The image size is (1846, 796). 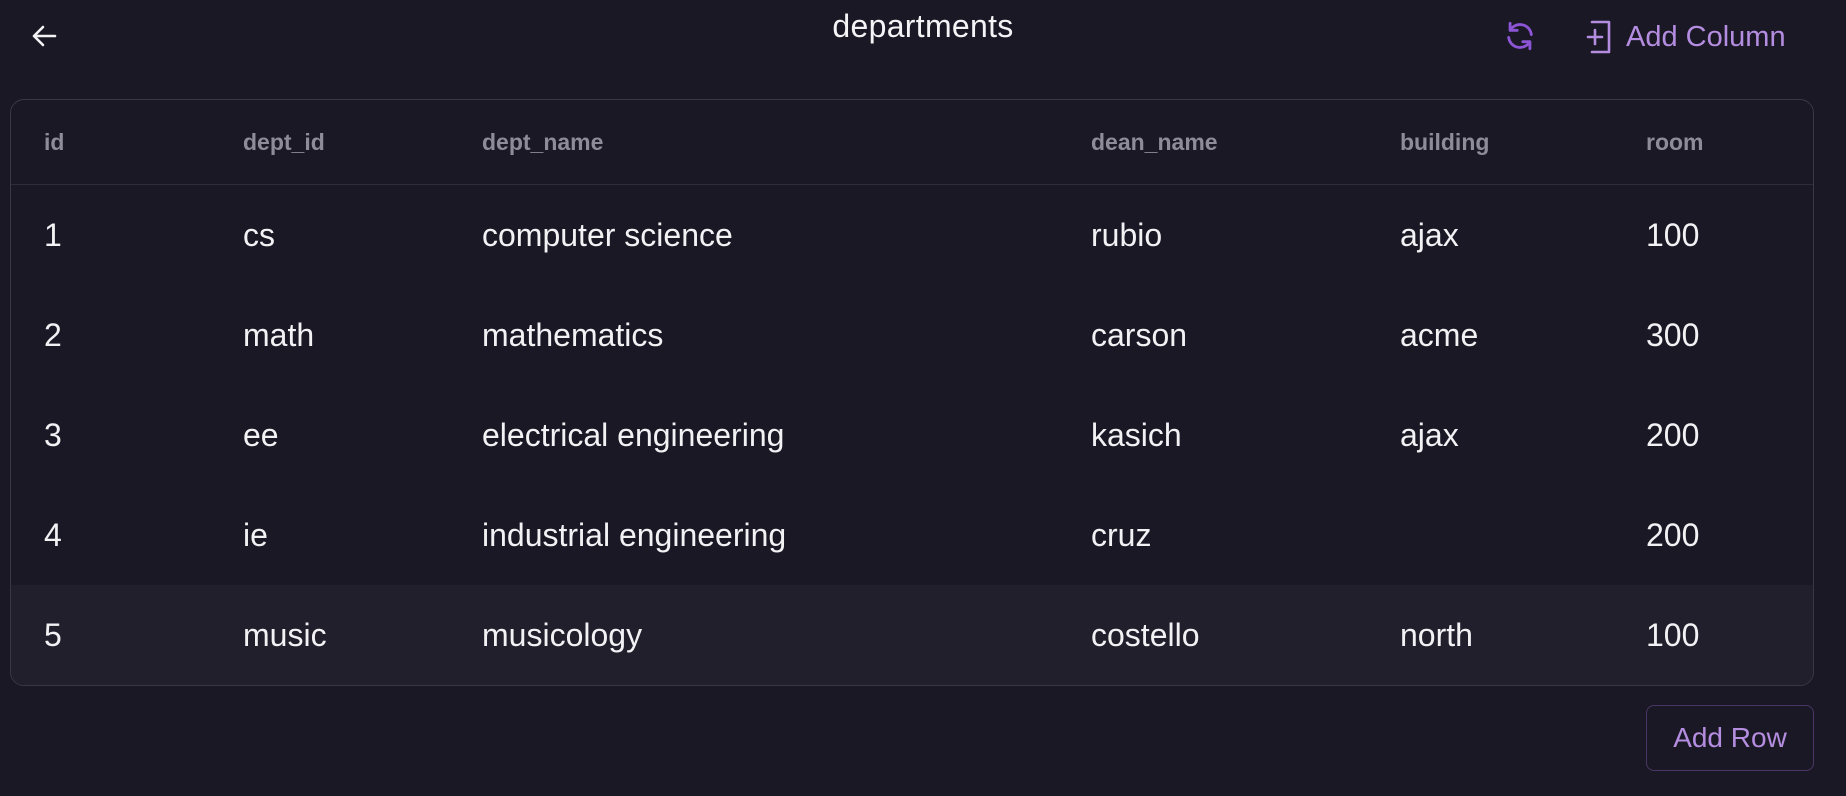 I want to click on table-cell: computer science, so click(x=786, y=235).